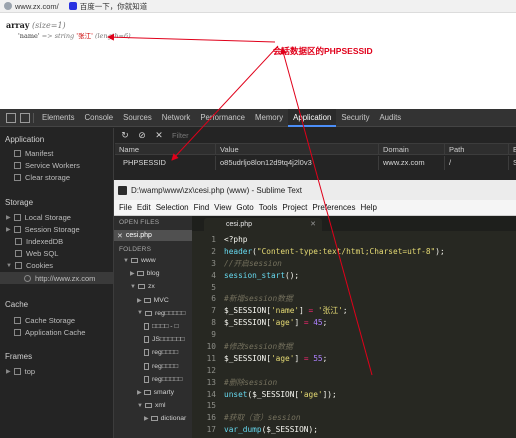 The image size is (516, 438). I want to click on sidebar-item-local-storage: ▶ Local Storage, so click(38, 217).